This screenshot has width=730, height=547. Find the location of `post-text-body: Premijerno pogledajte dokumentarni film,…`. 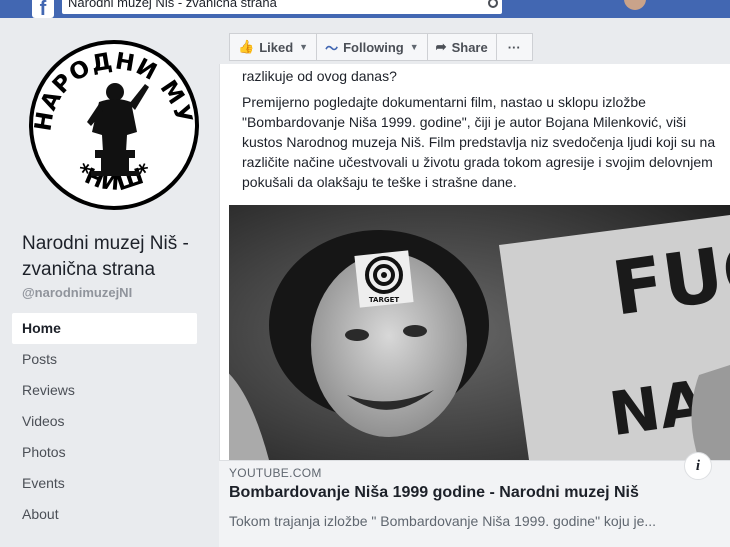

post-text-body: Premijerno pogledajte dokumentarni film,… is located at coordinates (479, 142).